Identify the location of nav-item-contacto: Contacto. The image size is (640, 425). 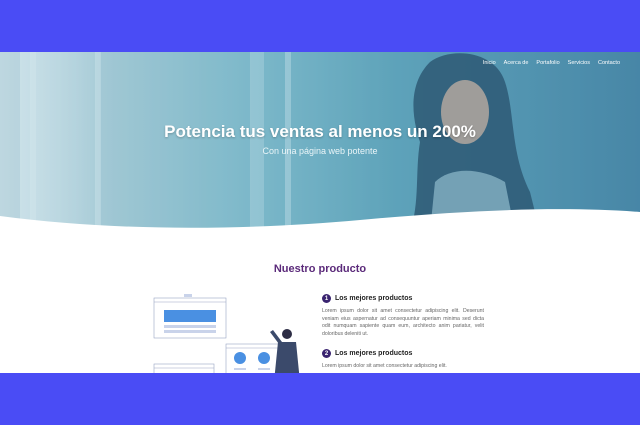
(609, 63).